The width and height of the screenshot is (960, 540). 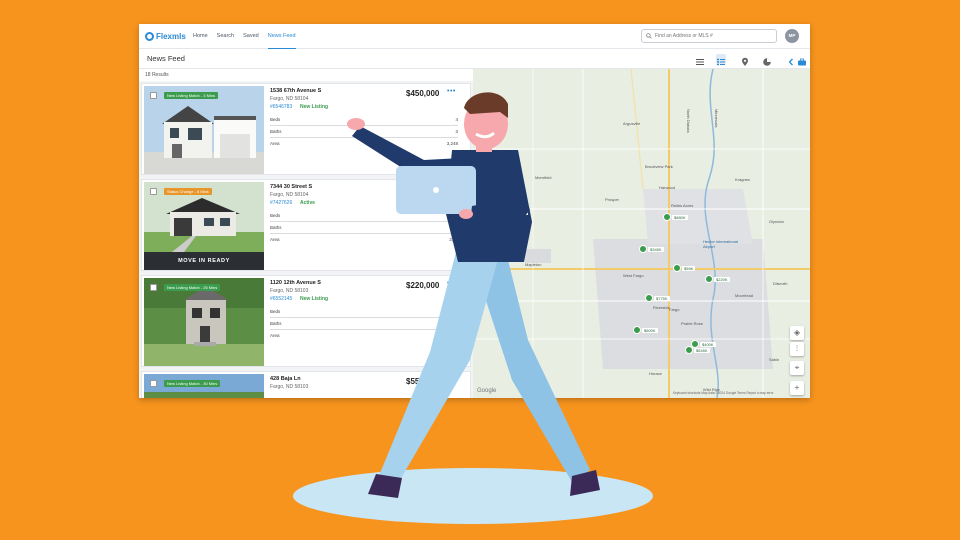 I want to click on zoom-in-button: +, so click(x=797, y=388).